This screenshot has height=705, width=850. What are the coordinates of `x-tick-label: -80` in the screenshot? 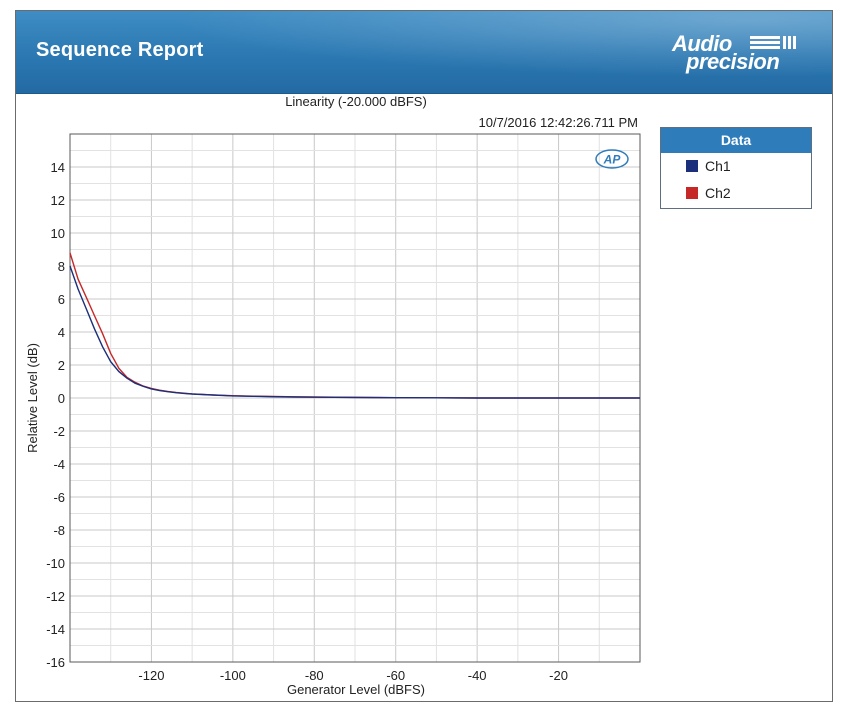 It's located at (314, 675).